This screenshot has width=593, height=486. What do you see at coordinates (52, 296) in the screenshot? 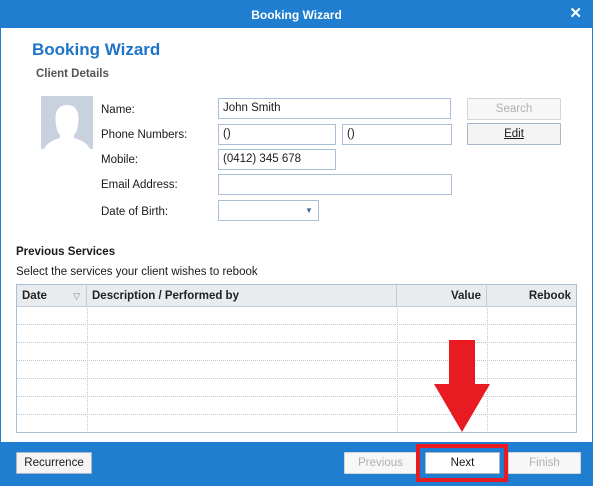
I see `column-header-date: Date ▽` at bounding box center [52, 296].